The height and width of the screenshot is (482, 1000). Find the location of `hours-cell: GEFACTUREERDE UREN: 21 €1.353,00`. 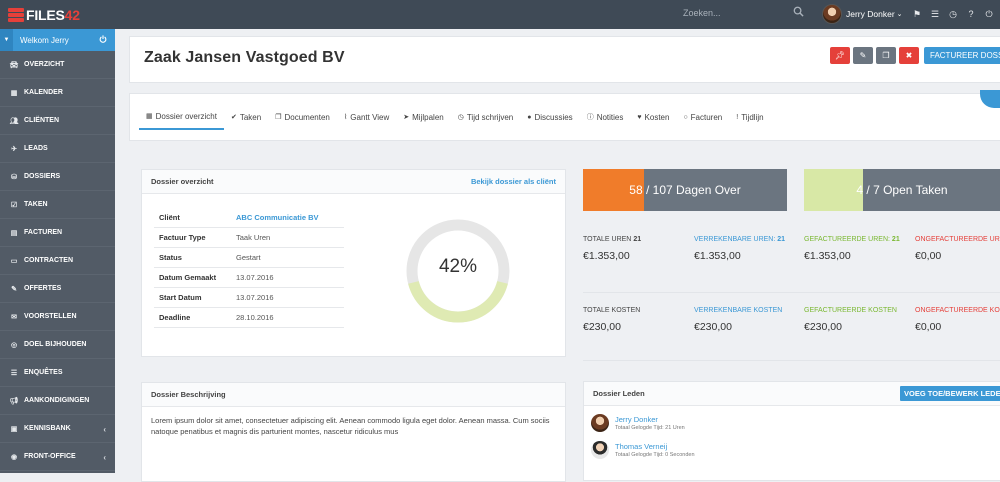

hours-cell: GEFACTUREERDE UREN: 21 €1.353,00 is located at coordinates (859, 248).